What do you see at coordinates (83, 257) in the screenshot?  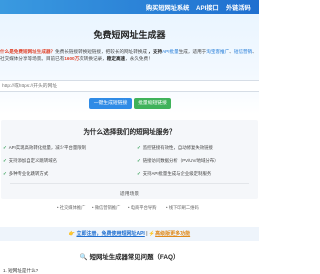 I see `search-icon: 🔍` at bounding box center [83, 257].